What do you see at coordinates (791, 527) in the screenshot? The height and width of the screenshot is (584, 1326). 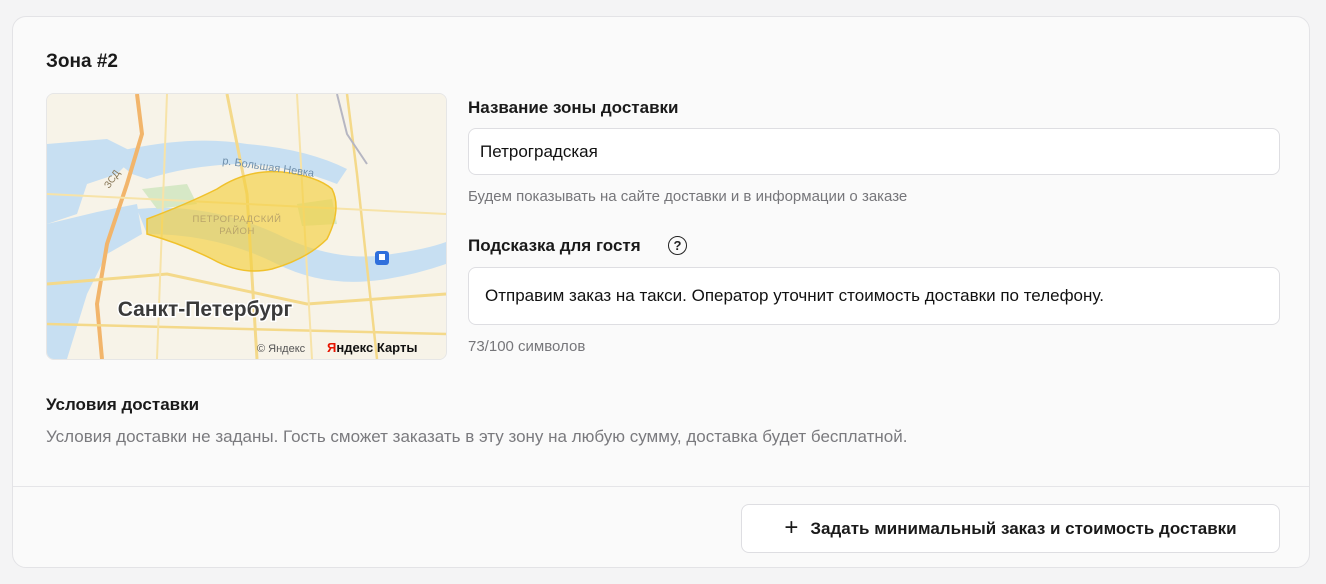 I see `plus-icon: +` at bounding box center [791, 527].